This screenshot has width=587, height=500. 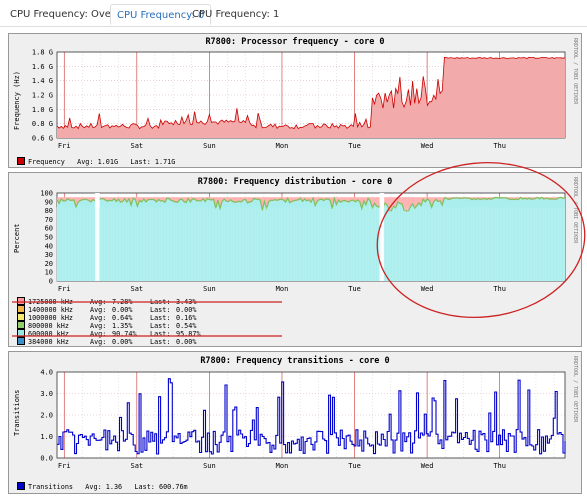 What do you see at coordinates (49, 229) in the screenshot?
I see `distribution-y-tick-label: 60` at bounding box center [49, 229].